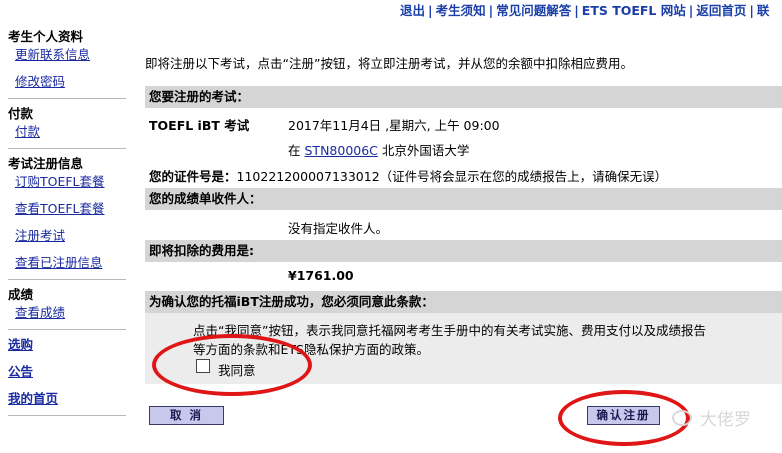  What do you see at coordinates (294, 150) in the screenshot?
I see `at-label: 在` at bounding box center [294, 150].